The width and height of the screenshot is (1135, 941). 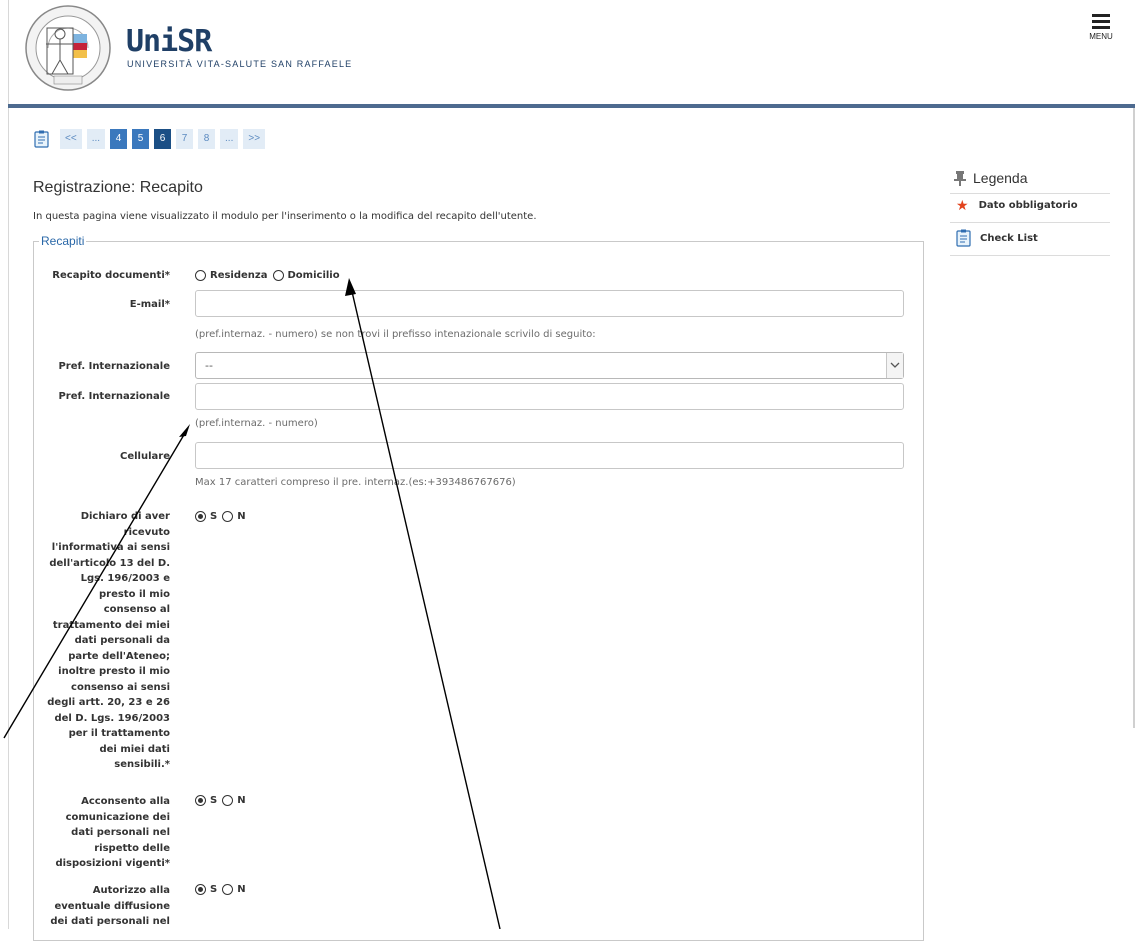 I want to click on page-title: Registrazione: Recapito, so click(x=118, y=187).